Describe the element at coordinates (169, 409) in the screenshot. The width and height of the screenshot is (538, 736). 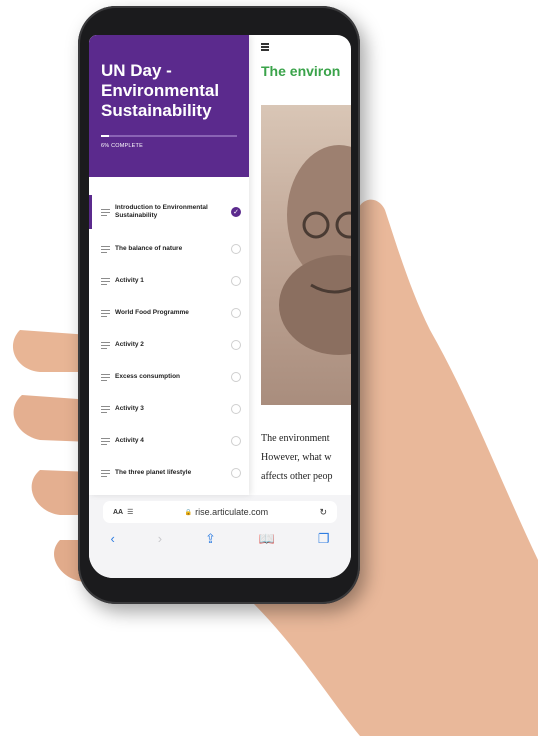
I see `lesson-item: Activity 3` at that location.